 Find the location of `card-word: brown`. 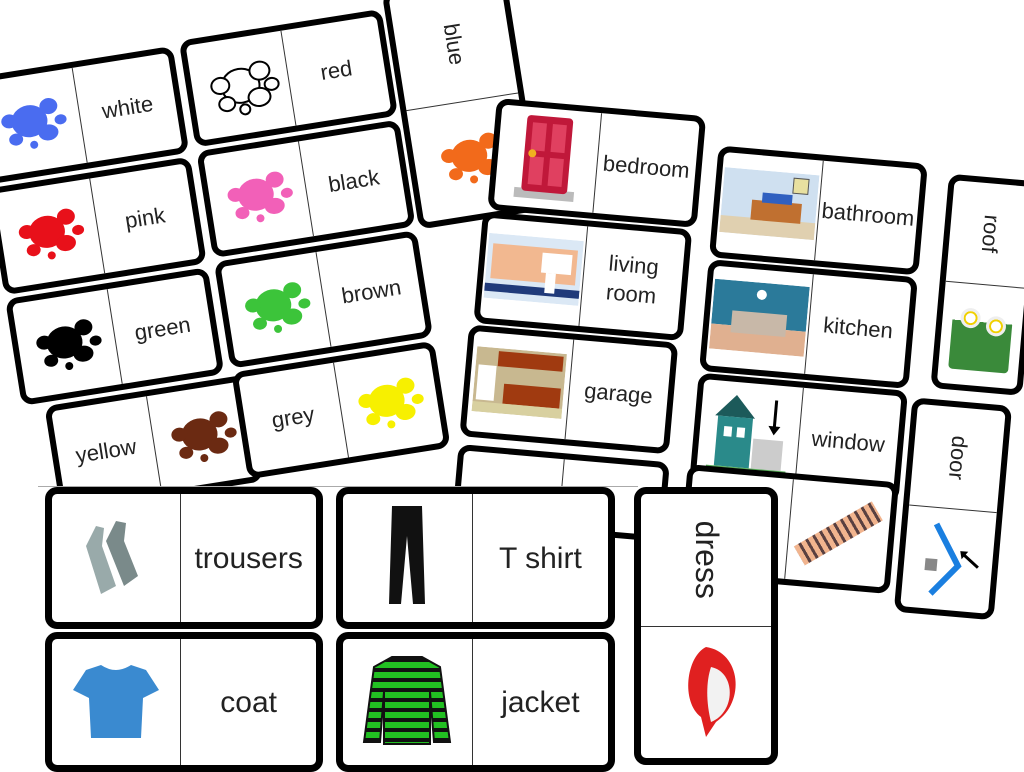

card-word: brown is located at coordinates (371, 291).